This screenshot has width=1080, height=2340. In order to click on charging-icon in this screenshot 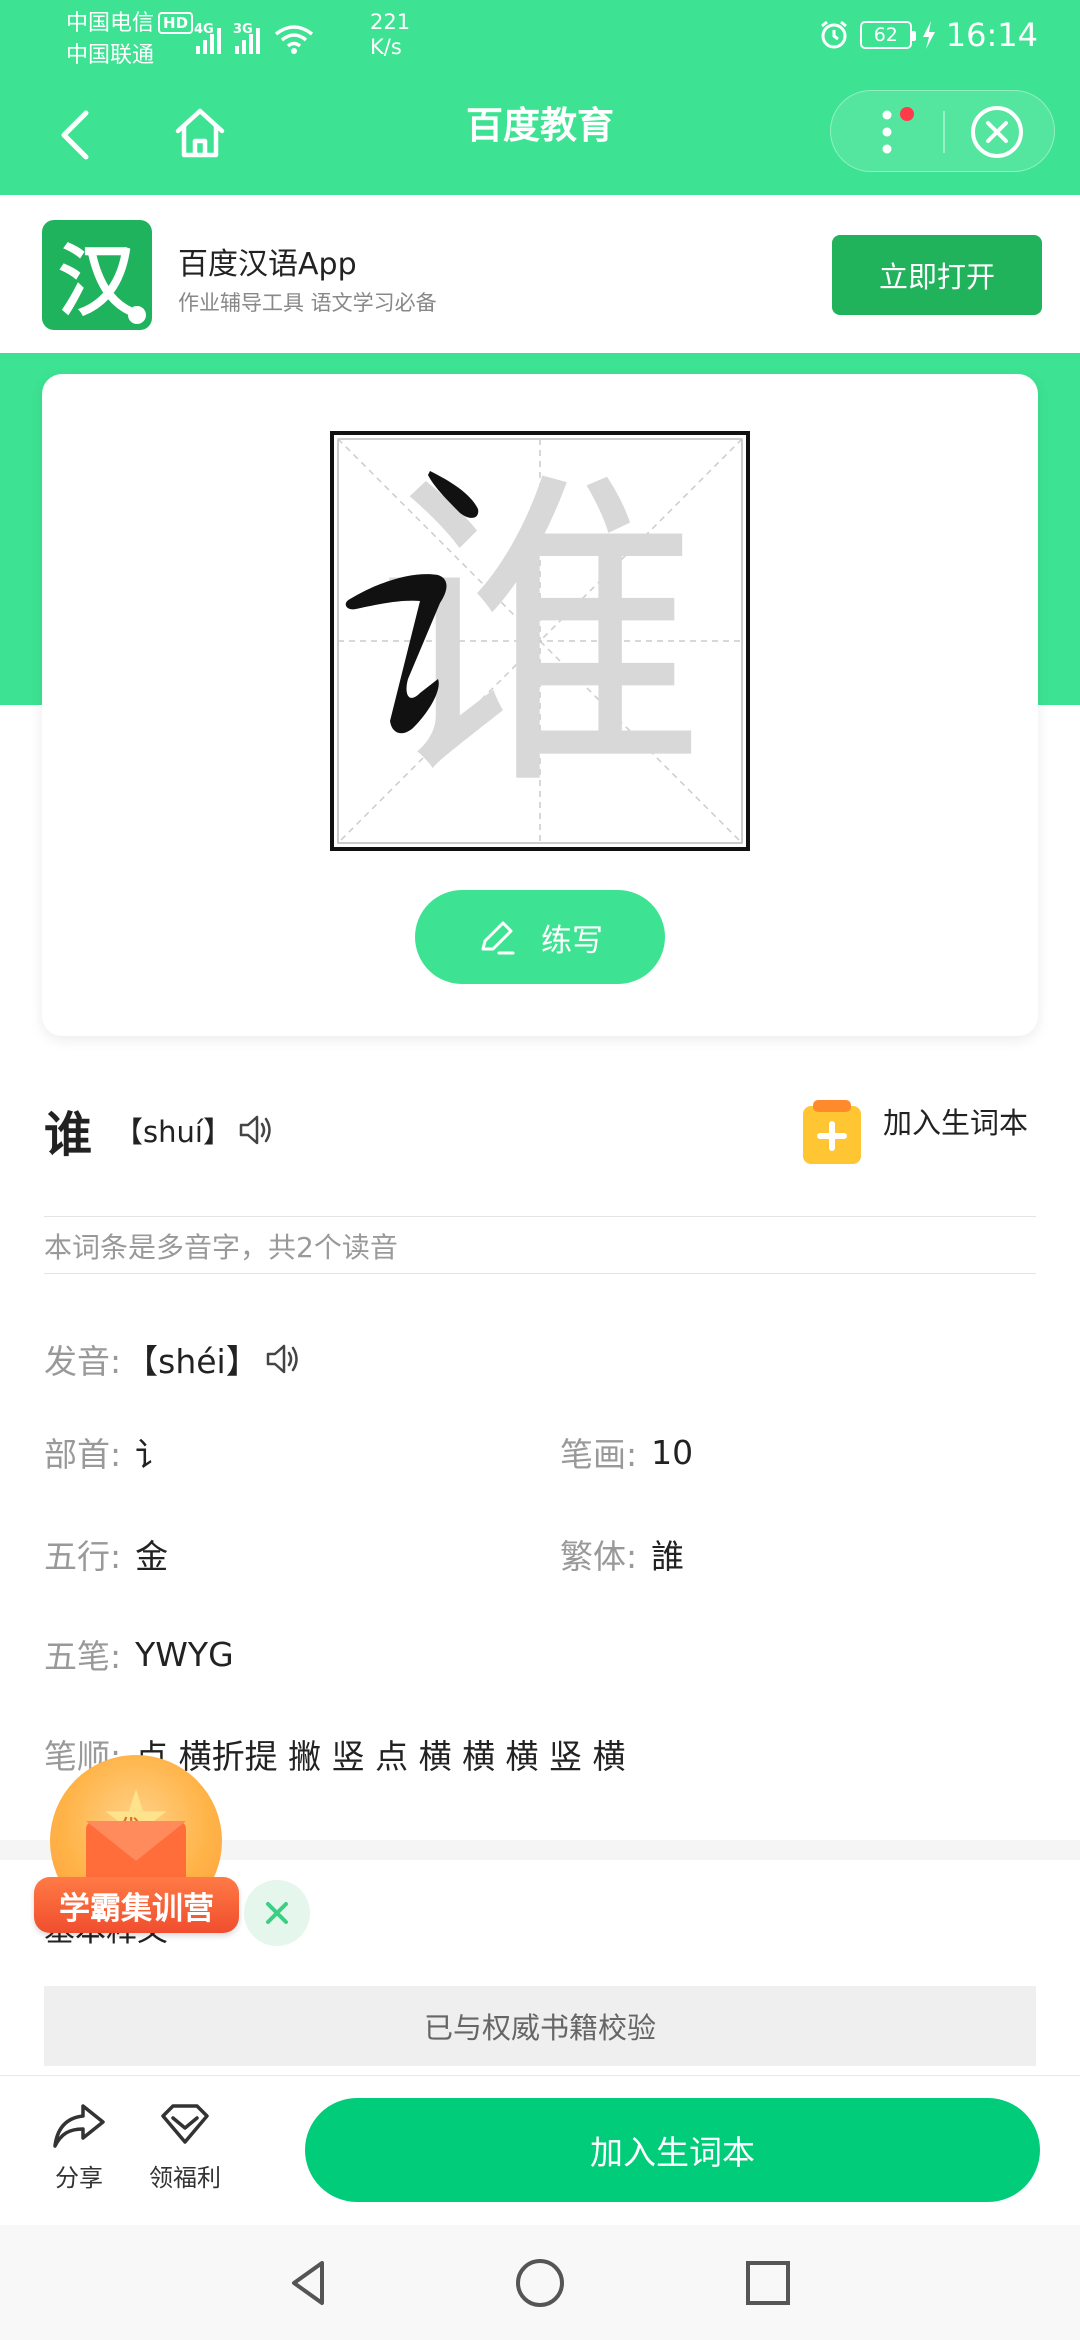, I will do `click(928, 35)`.